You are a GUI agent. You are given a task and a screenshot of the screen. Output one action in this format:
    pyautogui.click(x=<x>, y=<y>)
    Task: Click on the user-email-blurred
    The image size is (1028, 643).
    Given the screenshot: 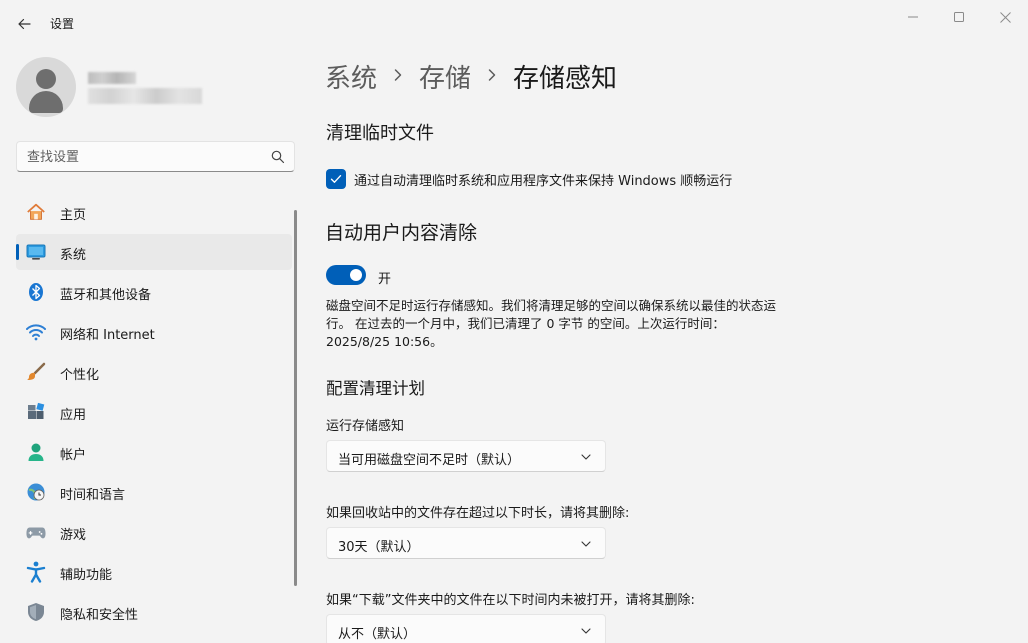 What is the action you would take?
    pyautogui.click(x=145, y=96)
    